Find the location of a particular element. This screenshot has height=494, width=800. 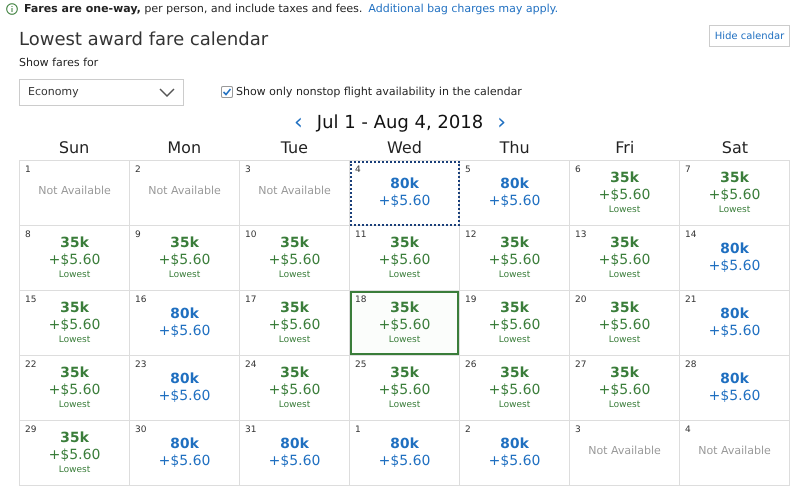

day-number: 28 is located at coordinates (690, 365).